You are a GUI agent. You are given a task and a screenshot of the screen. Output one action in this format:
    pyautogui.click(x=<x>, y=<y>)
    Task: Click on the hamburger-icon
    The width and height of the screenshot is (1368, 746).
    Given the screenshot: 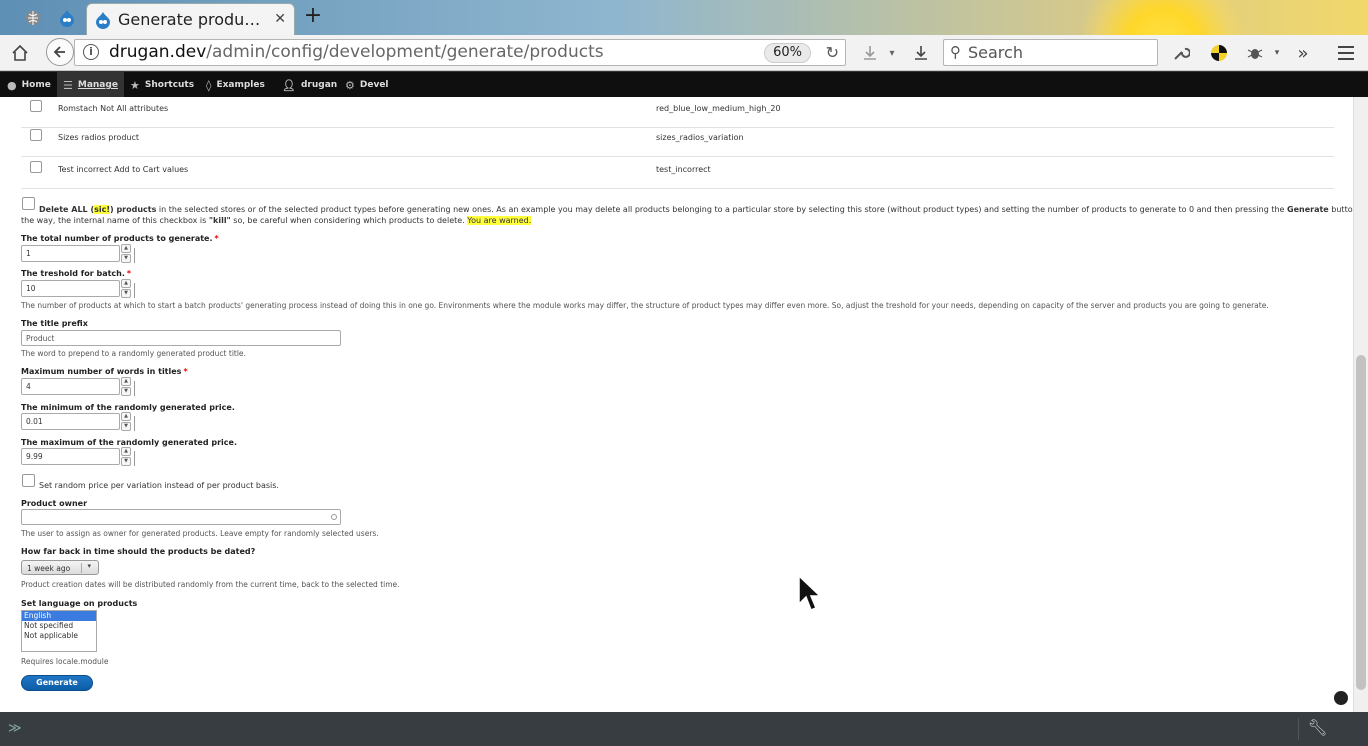 What is the action you would take?
    pyautogui.click(x=1346, y=53)
    